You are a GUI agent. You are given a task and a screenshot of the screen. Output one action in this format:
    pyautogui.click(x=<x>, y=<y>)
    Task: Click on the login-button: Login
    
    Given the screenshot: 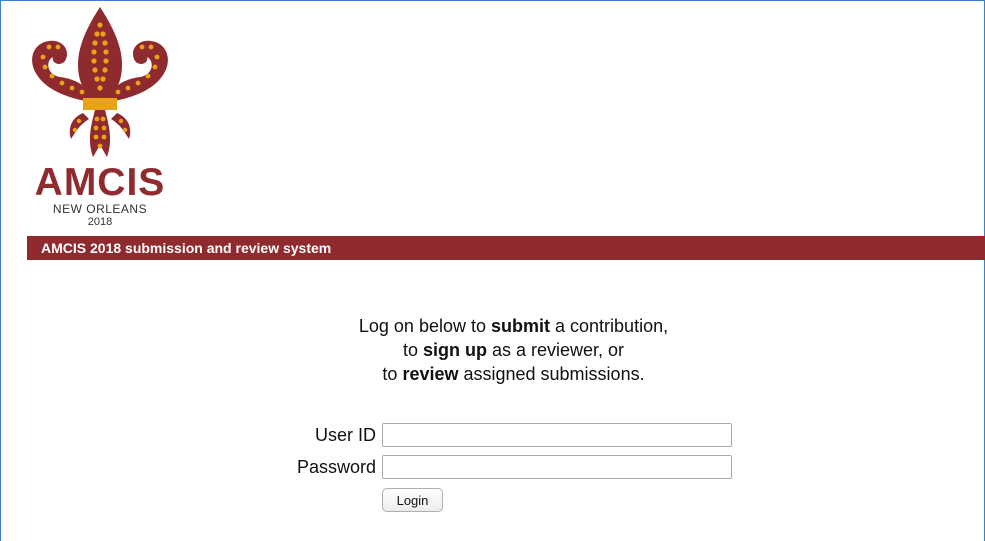 What is the action you would take?
    pyautogui.click(x=412, y=500)
    